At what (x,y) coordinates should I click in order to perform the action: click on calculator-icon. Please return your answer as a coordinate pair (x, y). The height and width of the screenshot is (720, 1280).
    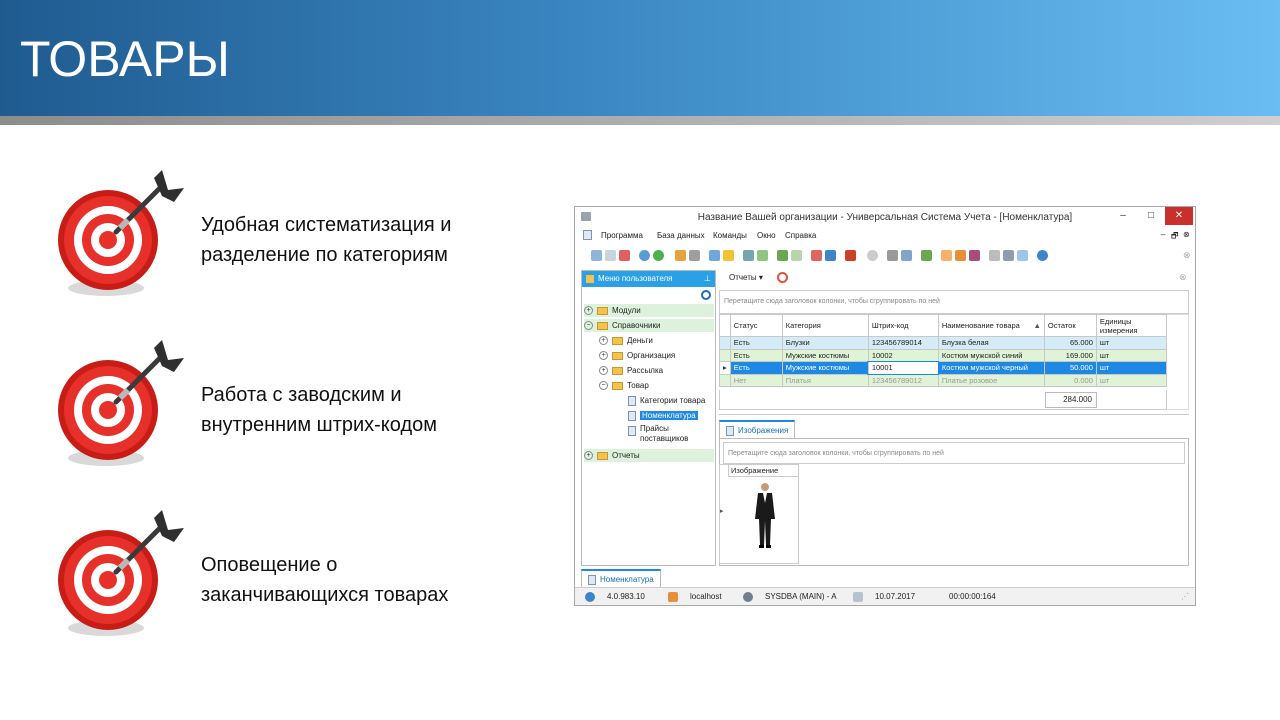
    Looking at the image, I should click on (926, 255).